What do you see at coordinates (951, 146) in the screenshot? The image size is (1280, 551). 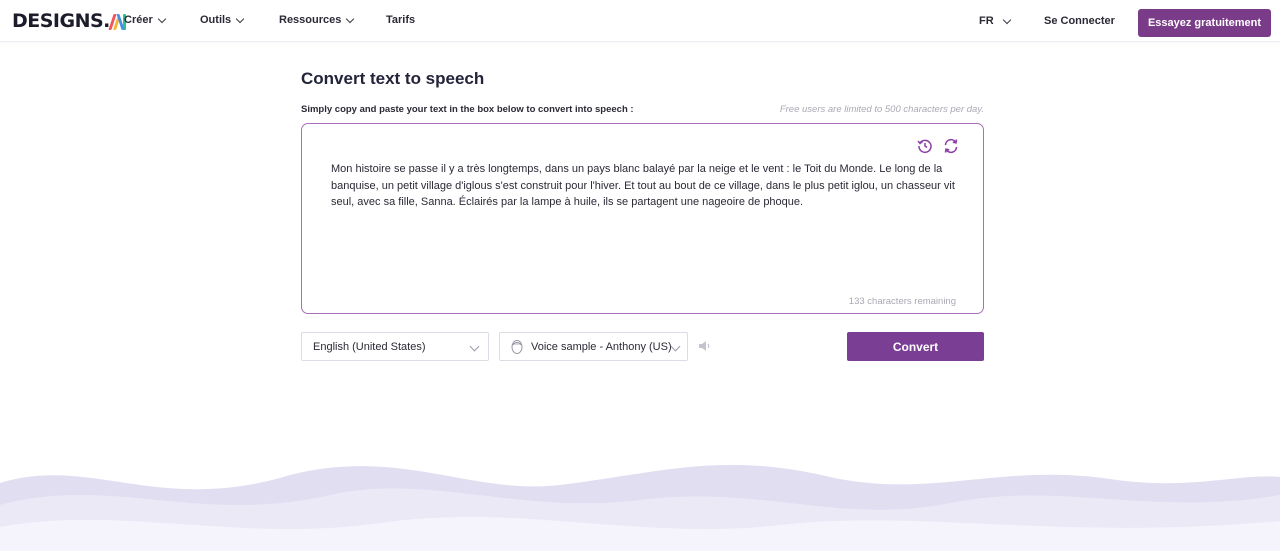 I see `refresh-icon` at bounding box center [951, 146].